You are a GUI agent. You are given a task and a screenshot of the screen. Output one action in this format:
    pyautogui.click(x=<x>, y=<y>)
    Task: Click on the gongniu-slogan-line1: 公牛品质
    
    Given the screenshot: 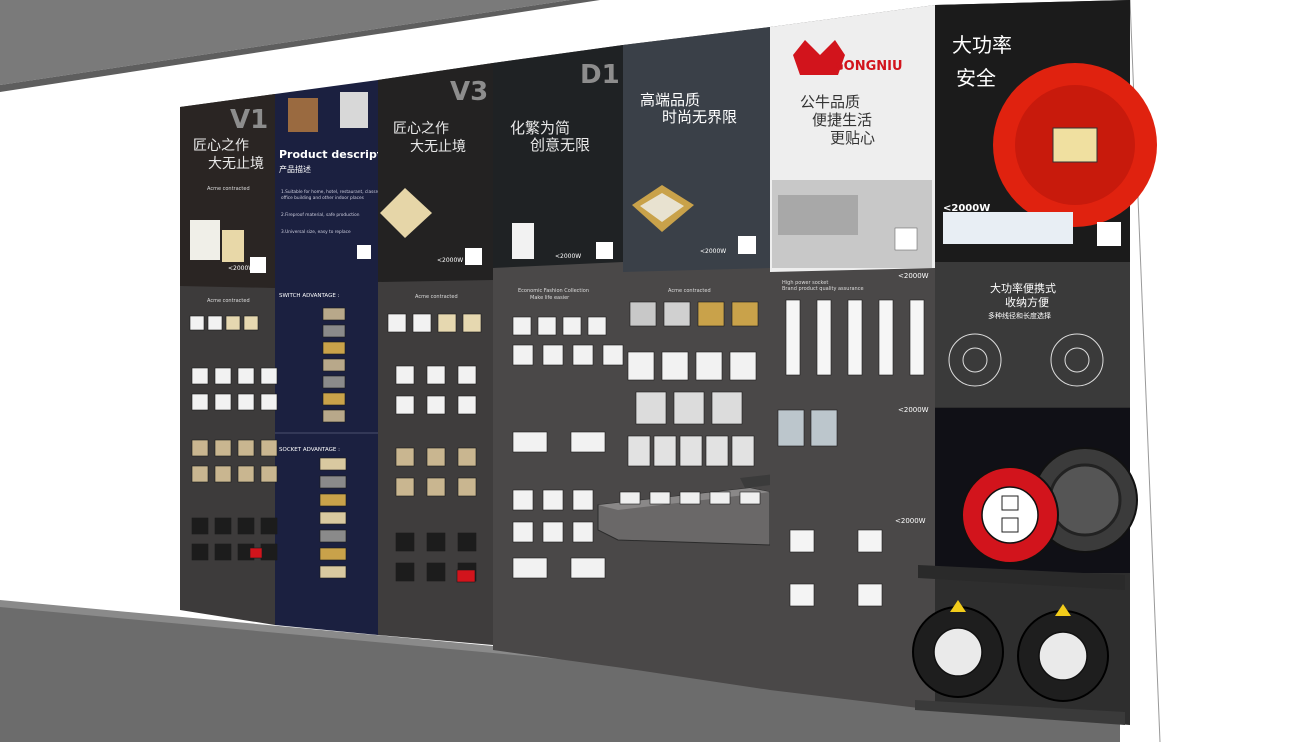 What is the action you would take?
    pyautogui.click(x=830, y=102)
    